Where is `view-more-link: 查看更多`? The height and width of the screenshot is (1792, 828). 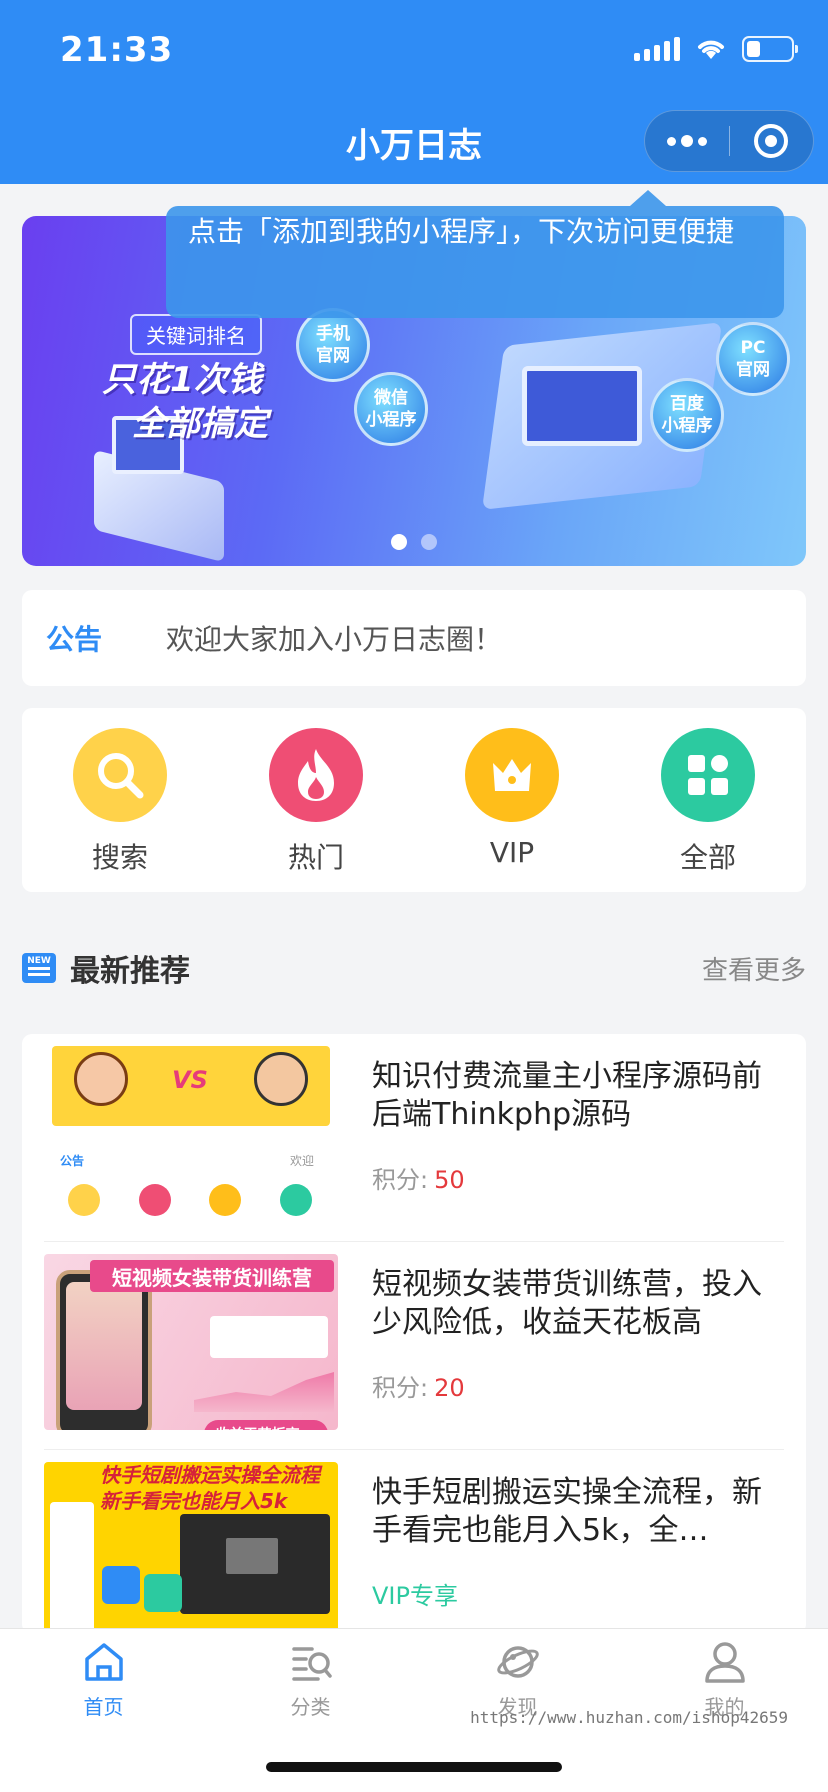 view-more-link: 查看更多 is located at coordinates (754, 968).